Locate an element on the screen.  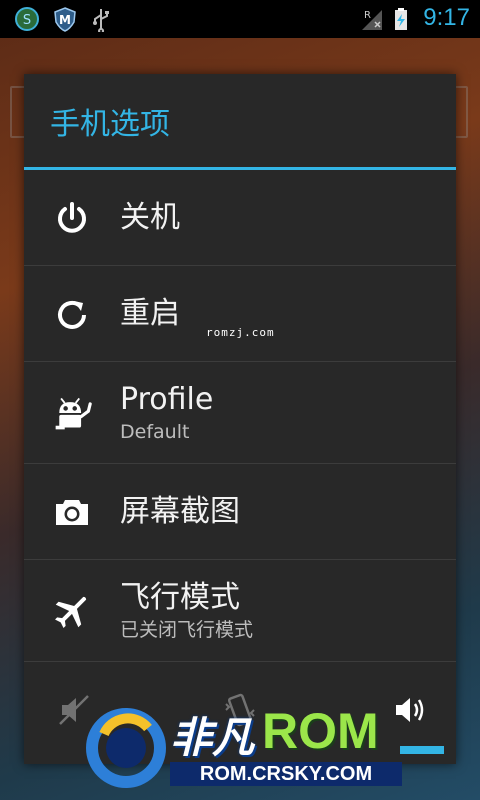
shield-m-icon: M is located at coordinates (65, 19).